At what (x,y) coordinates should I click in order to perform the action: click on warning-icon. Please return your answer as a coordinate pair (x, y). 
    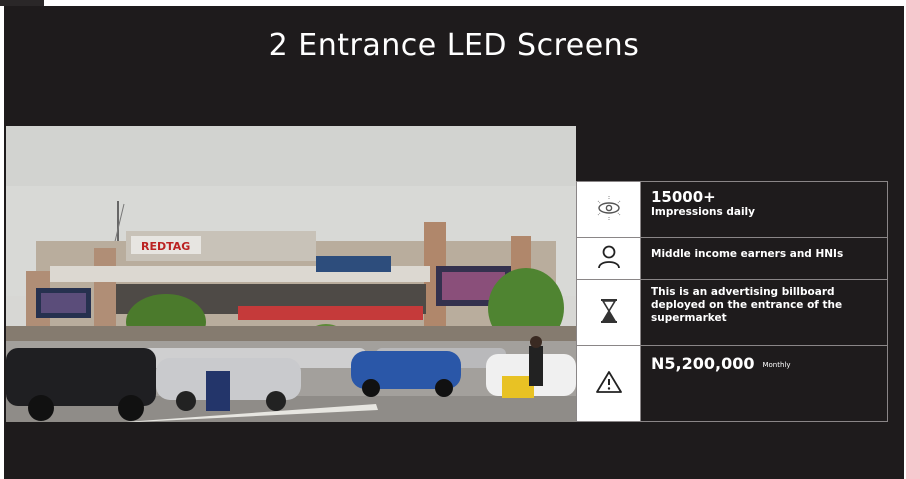
    Looking at the image, I should click on (609, 384).